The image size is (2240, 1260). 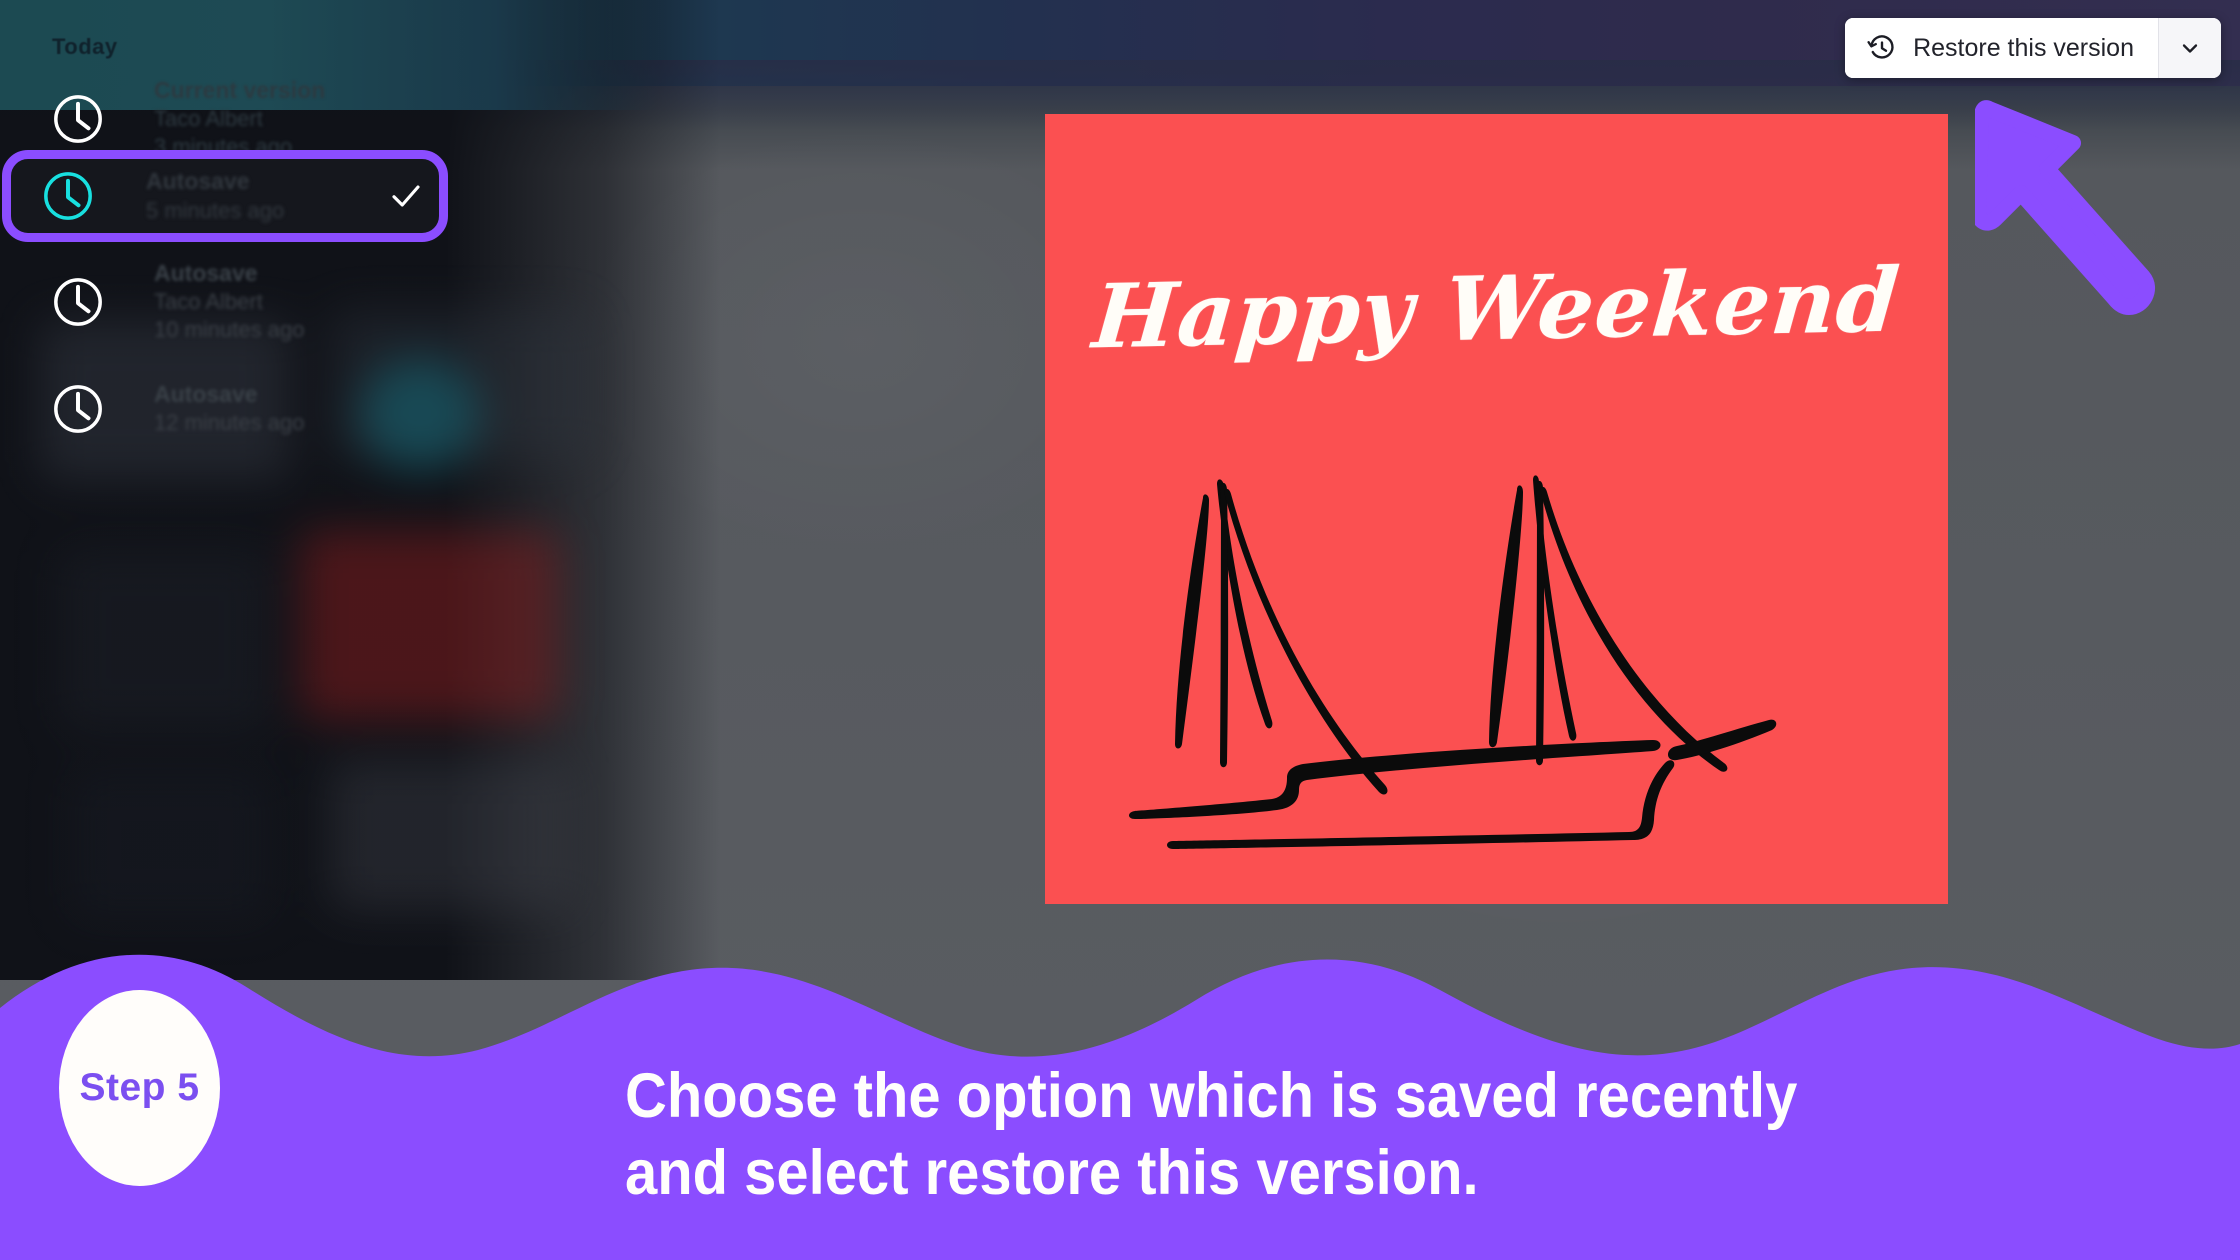 What do you see at coordinates (2023, 47) in the screenshot?
I see `restore-button-label: Restore this version` at bounding box center [2023, 47].